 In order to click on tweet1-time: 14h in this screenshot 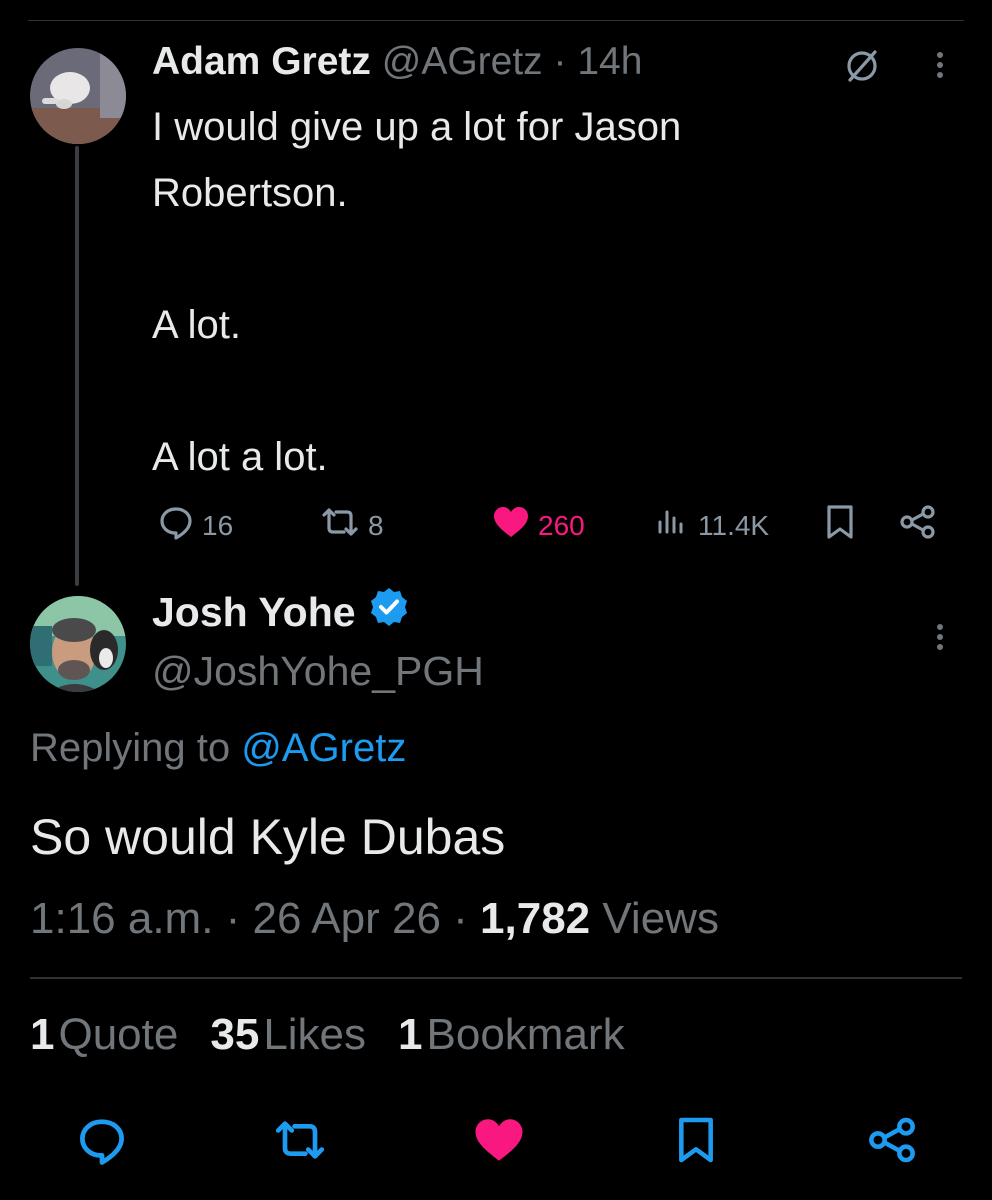, I will do `click(609, 61)`.